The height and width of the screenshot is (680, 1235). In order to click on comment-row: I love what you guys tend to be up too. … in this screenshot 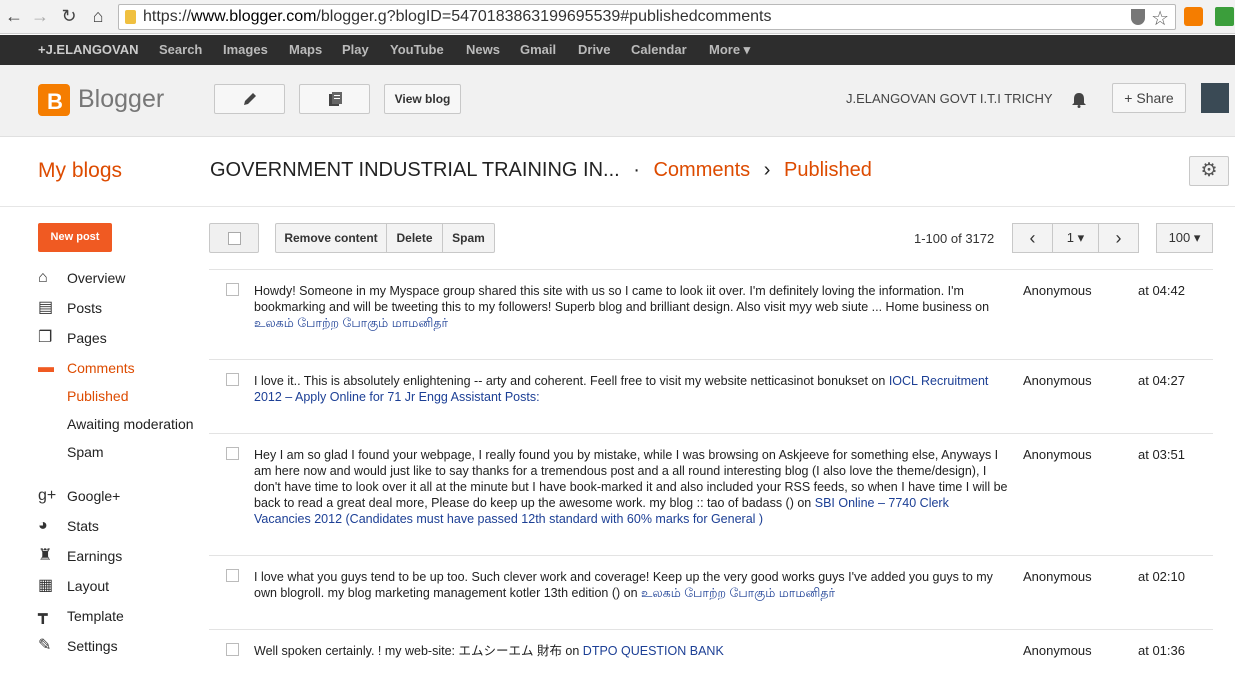, I will do `click(711, 592)`.